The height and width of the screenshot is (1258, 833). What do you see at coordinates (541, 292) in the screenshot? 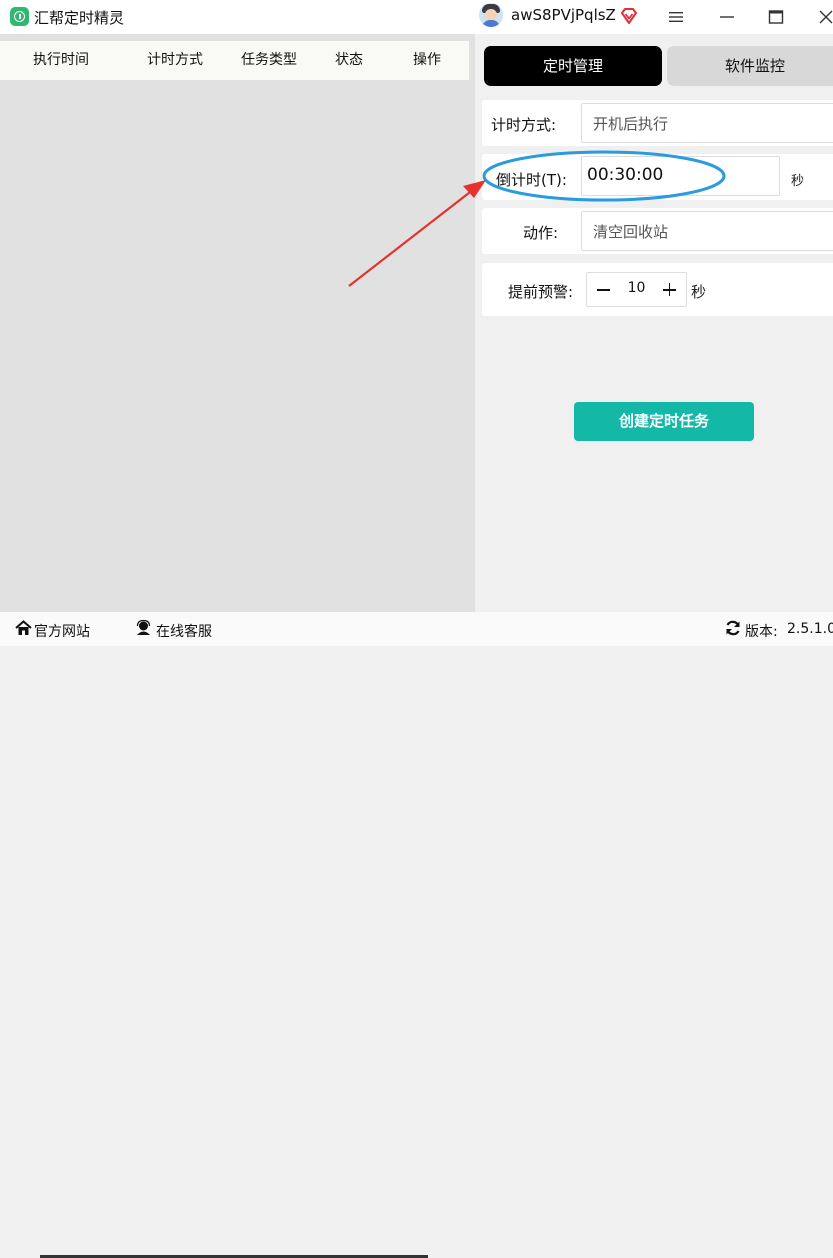
I see `warning-label: 提前预警:` at bounding box center [541, 292].